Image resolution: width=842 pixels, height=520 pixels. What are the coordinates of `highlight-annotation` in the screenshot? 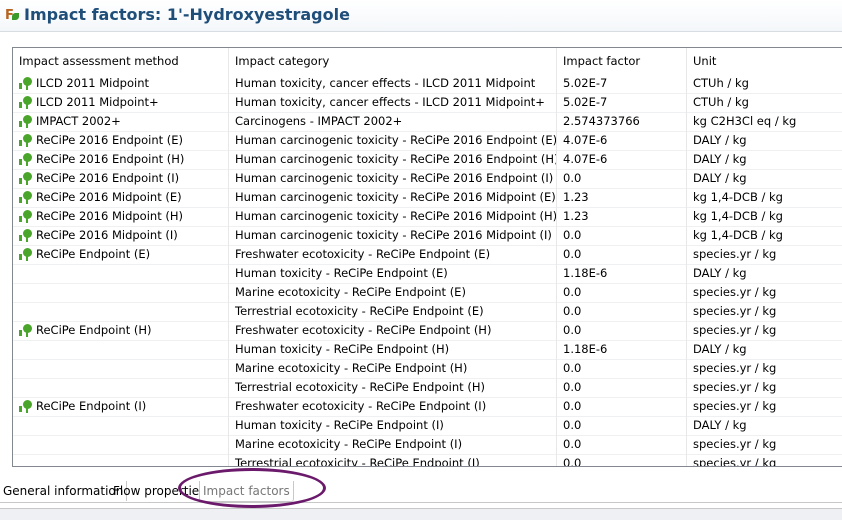 It's located at (252, 488).